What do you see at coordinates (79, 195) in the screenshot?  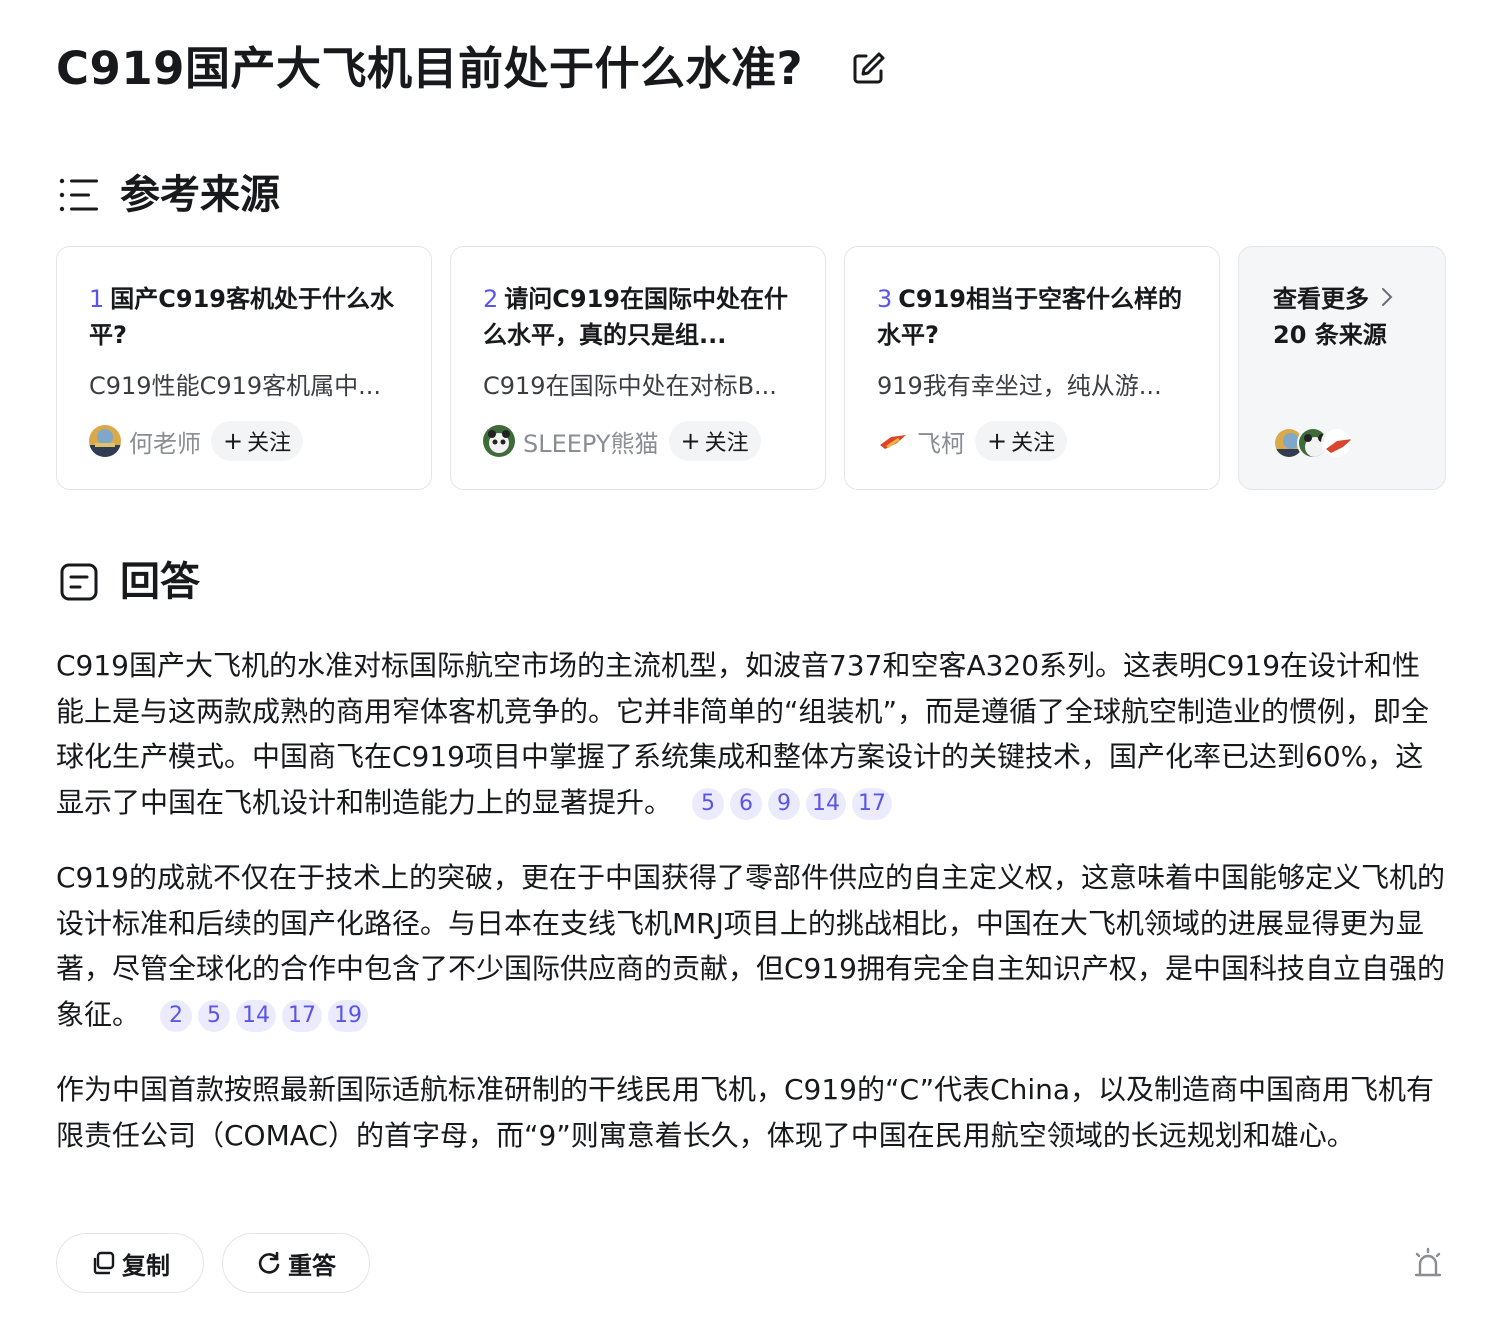 I see `list-icon` at bounding box center [79, 195].